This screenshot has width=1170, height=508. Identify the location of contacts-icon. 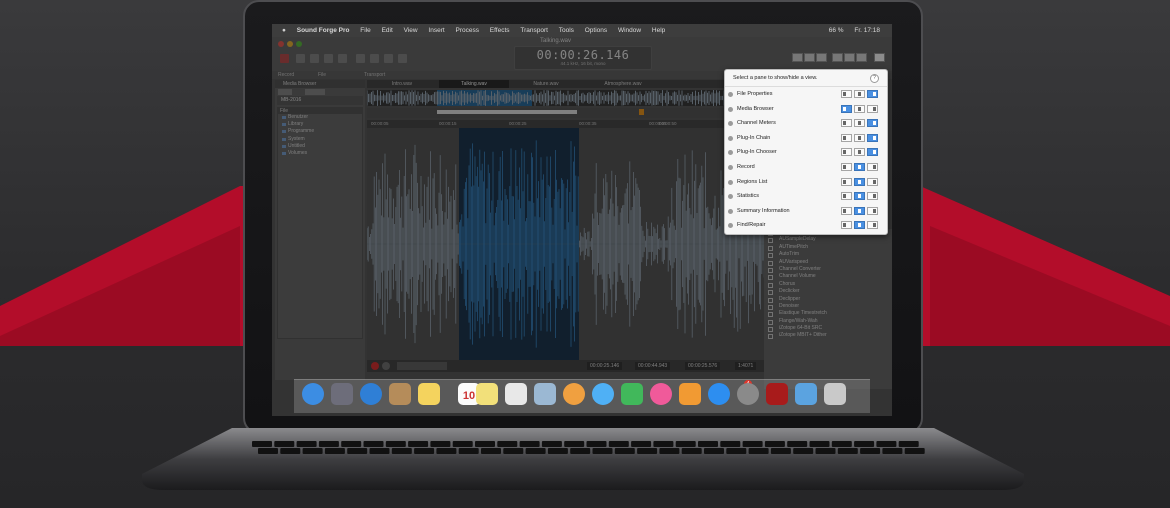
(400, 394).